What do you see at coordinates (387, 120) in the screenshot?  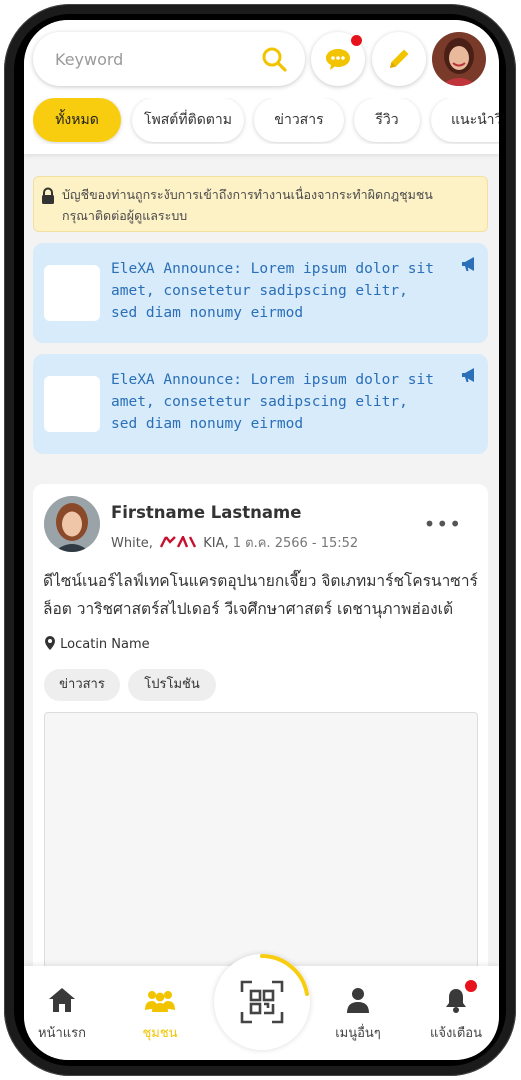 I see `tab-review: รีวิว` at bounding box center [387, 120].